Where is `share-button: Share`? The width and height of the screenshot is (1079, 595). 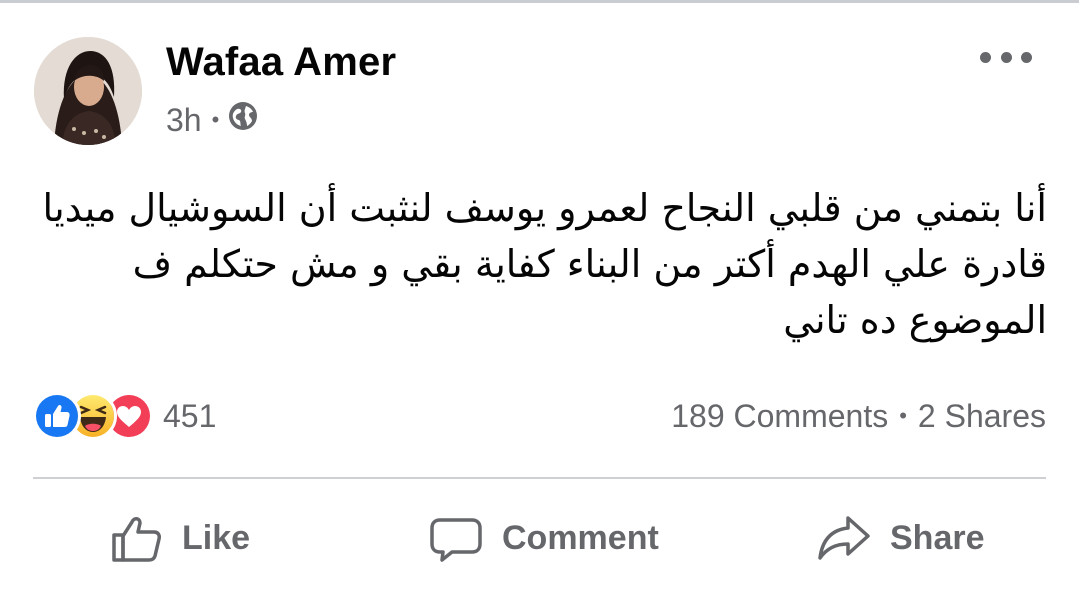
share-button: Share is located at coordinates (900, 538).